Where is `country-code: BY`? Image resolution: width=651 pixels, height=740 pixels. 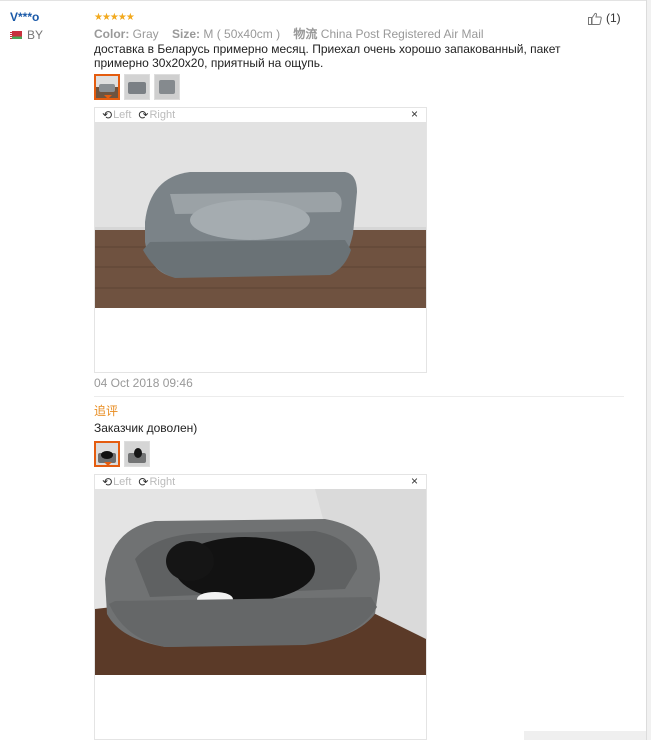 country-code: BY is located at coordinates (35, 35).